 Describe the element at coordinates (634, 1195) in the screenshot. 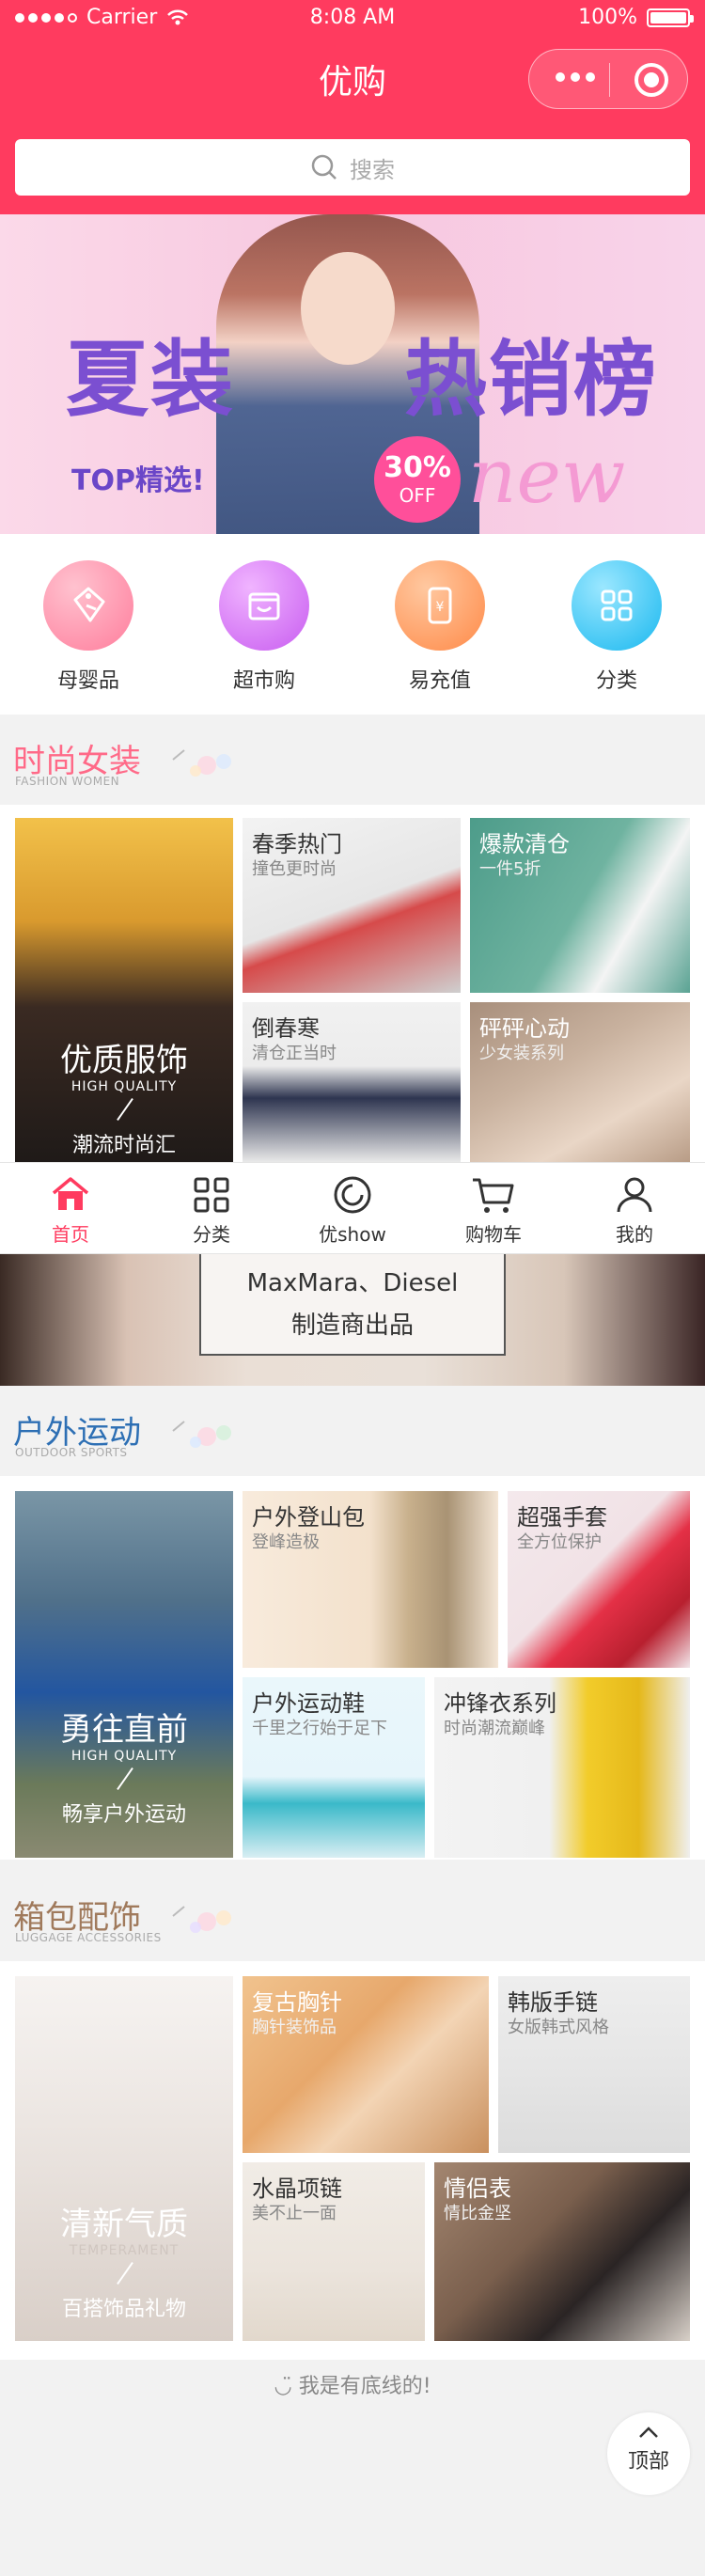

I see `user-icon` at that location.